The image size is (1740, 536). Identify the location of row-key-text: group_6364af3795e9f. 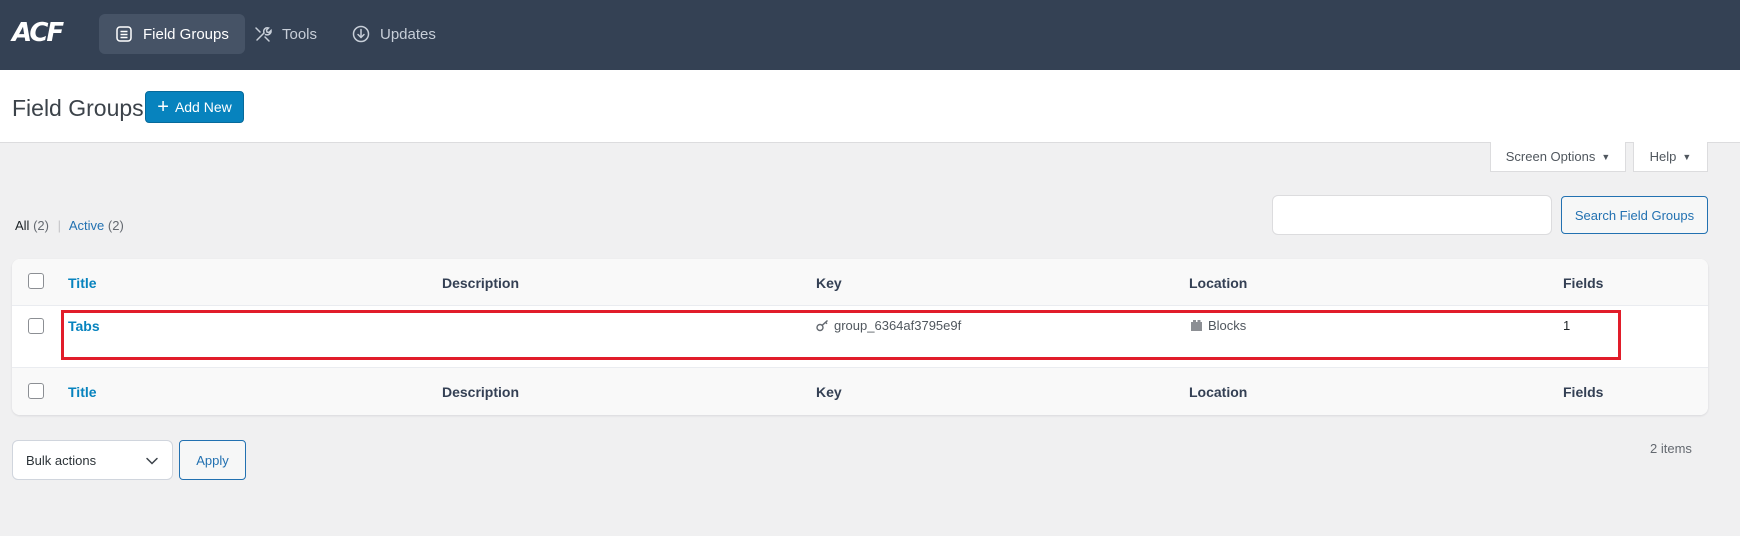
(898, 325).